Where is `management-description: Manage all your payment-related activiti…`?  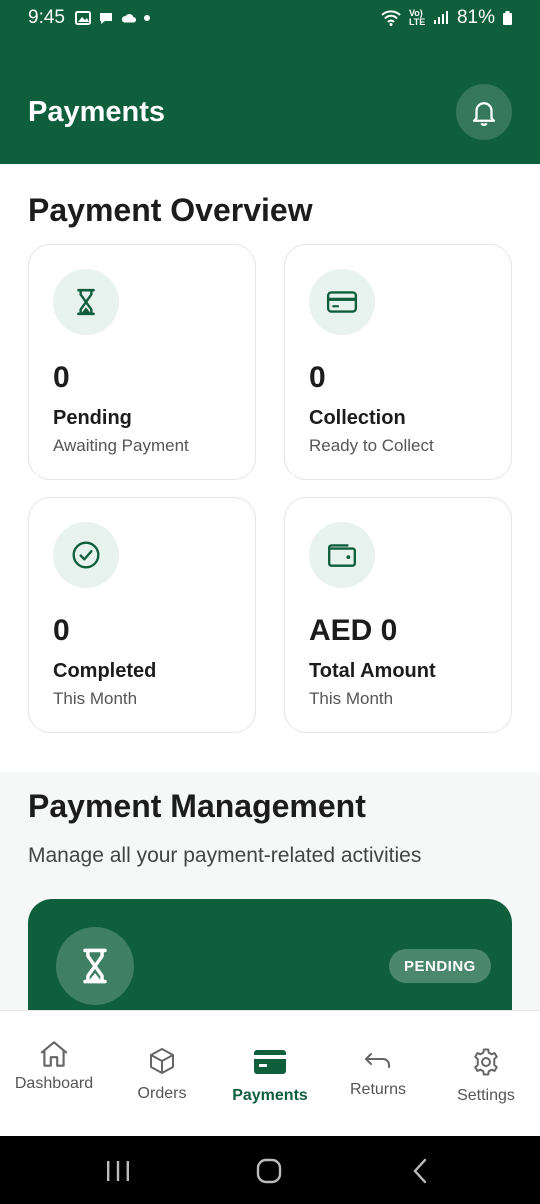 management-description: Manage all your payment-related activiti… is located at coordinates (225, 855).